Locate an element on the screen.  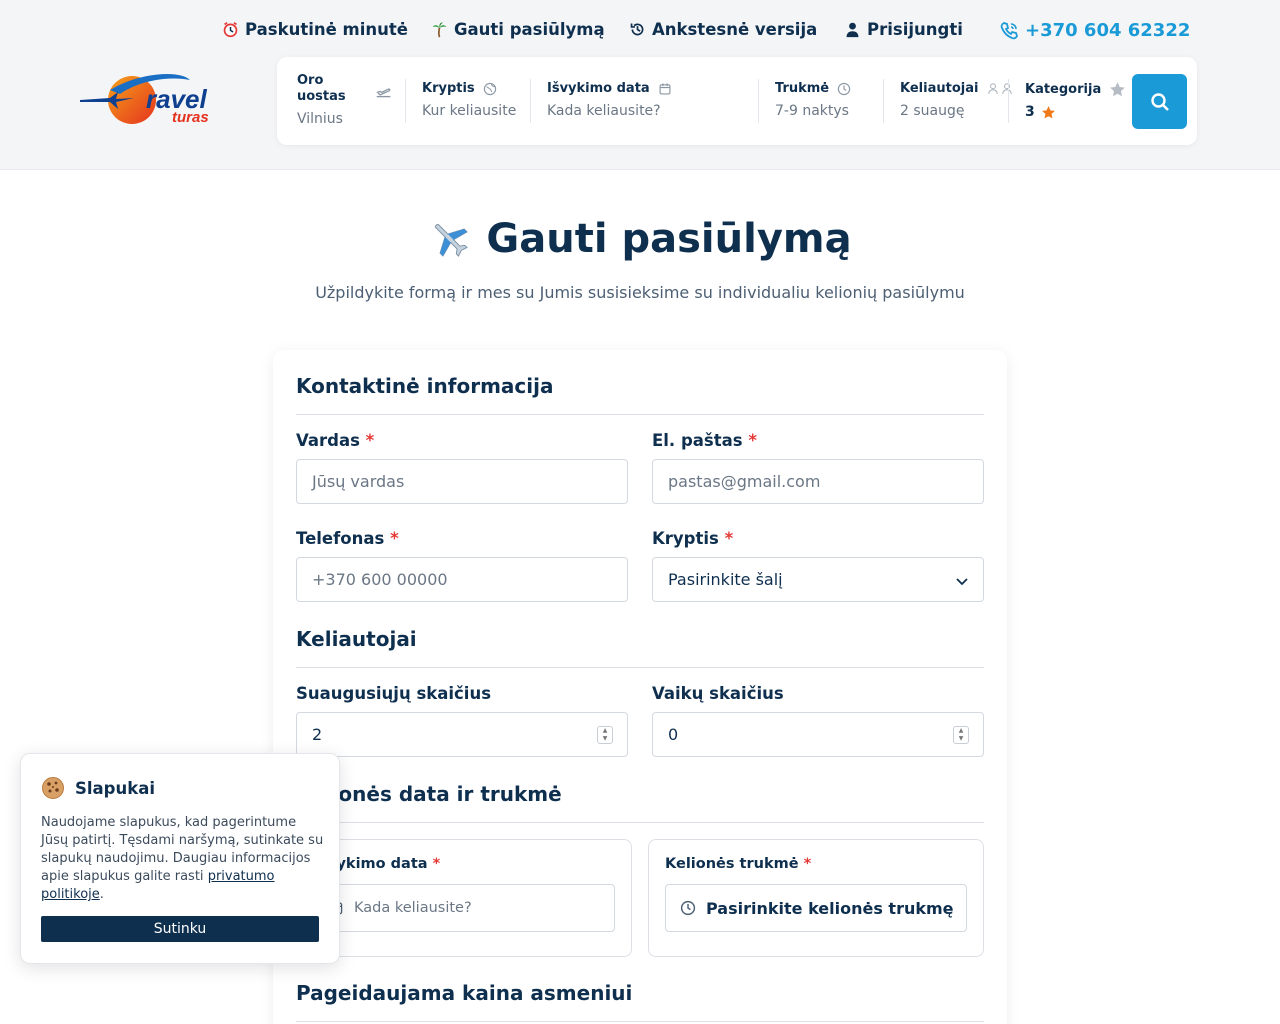
departure-value: Kada keliausite? is located at coordinates (604, 111).